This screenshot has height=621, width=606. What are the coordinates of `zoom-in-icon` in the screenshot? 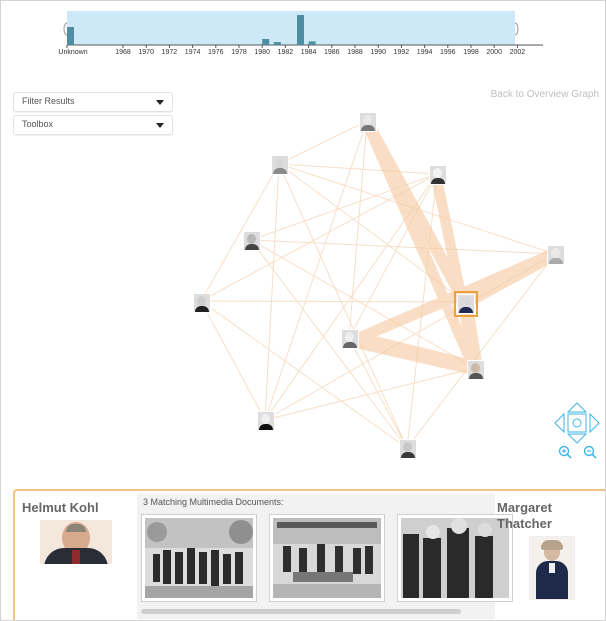 It's located at (565, 452).